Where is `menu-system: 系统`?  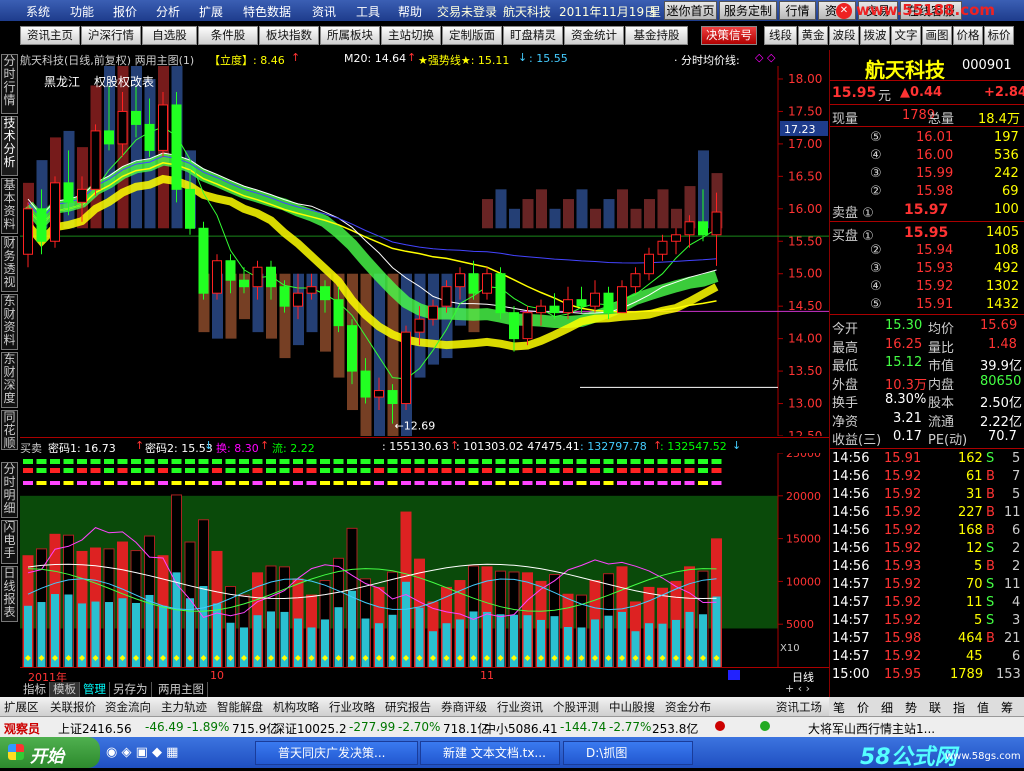 menu-system: 系统 is located at coordinates (38, 11).